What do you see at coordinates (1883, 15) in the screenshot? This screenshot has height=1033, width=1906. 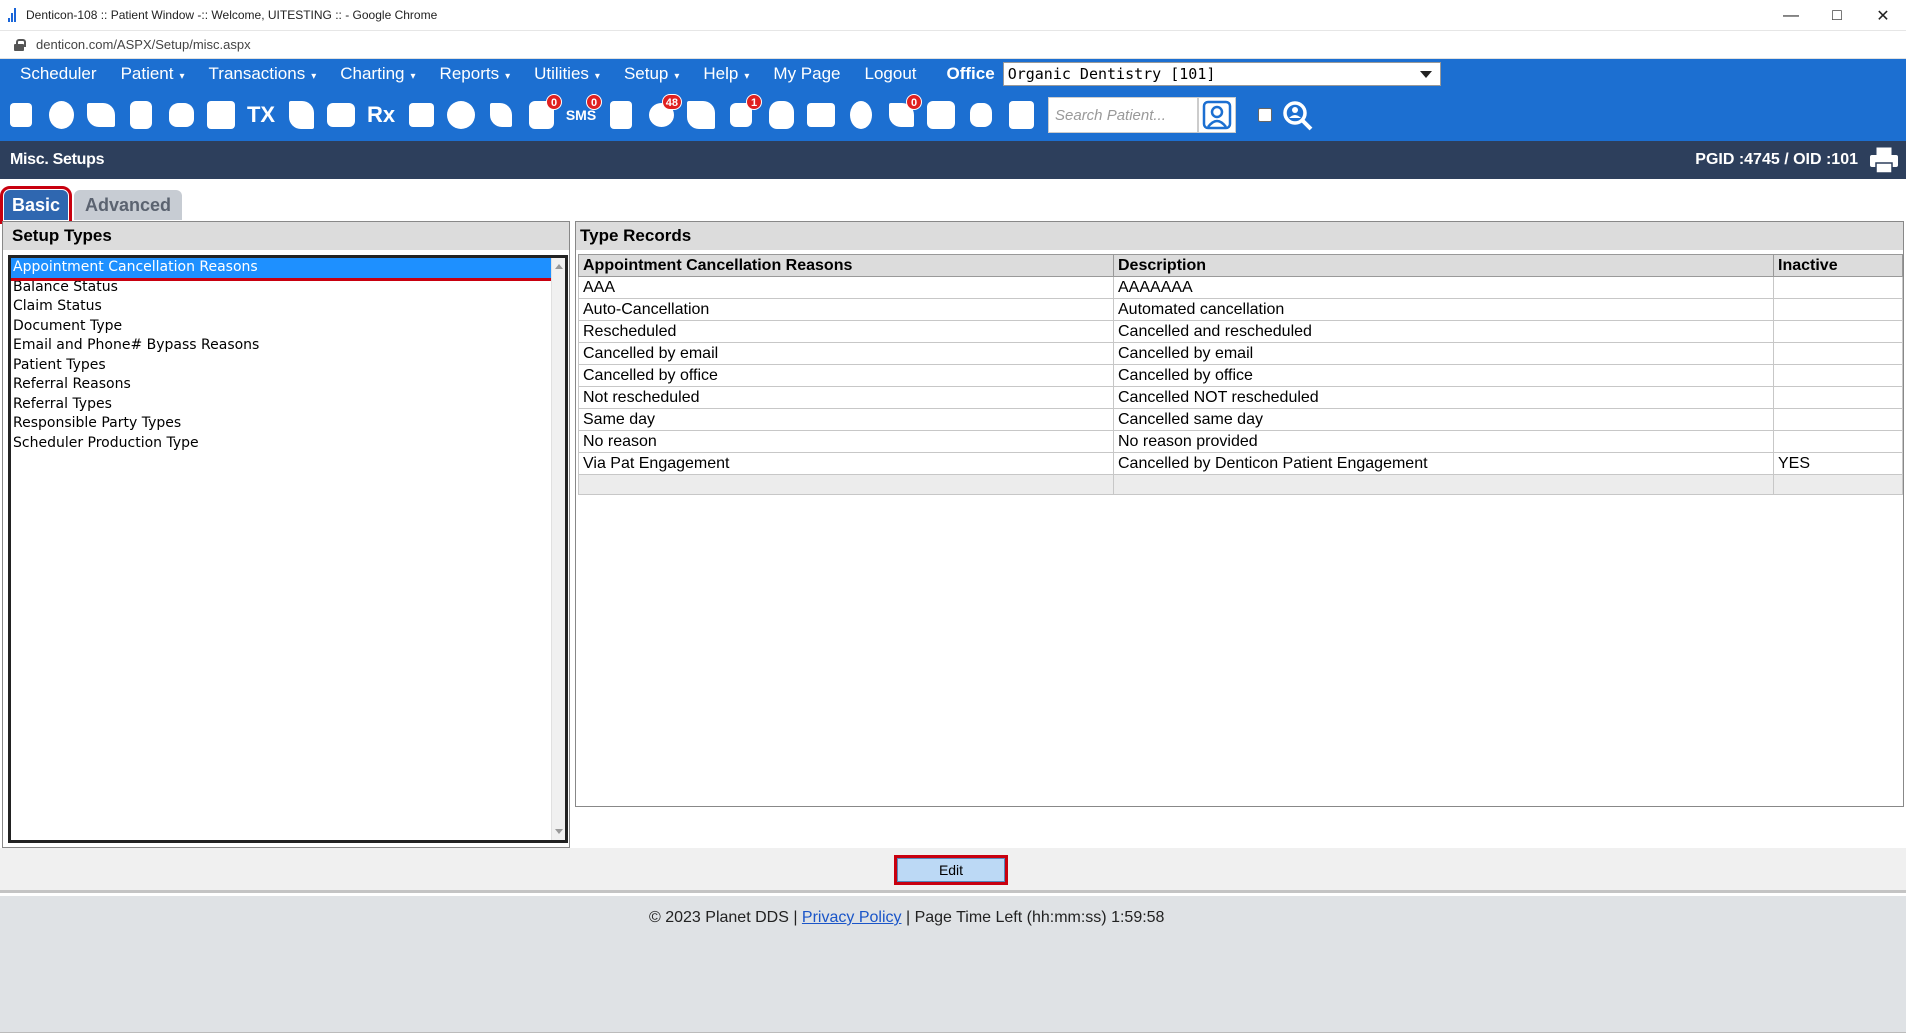 I see `close-icon: ✕` at bounding box center [1883, 15].